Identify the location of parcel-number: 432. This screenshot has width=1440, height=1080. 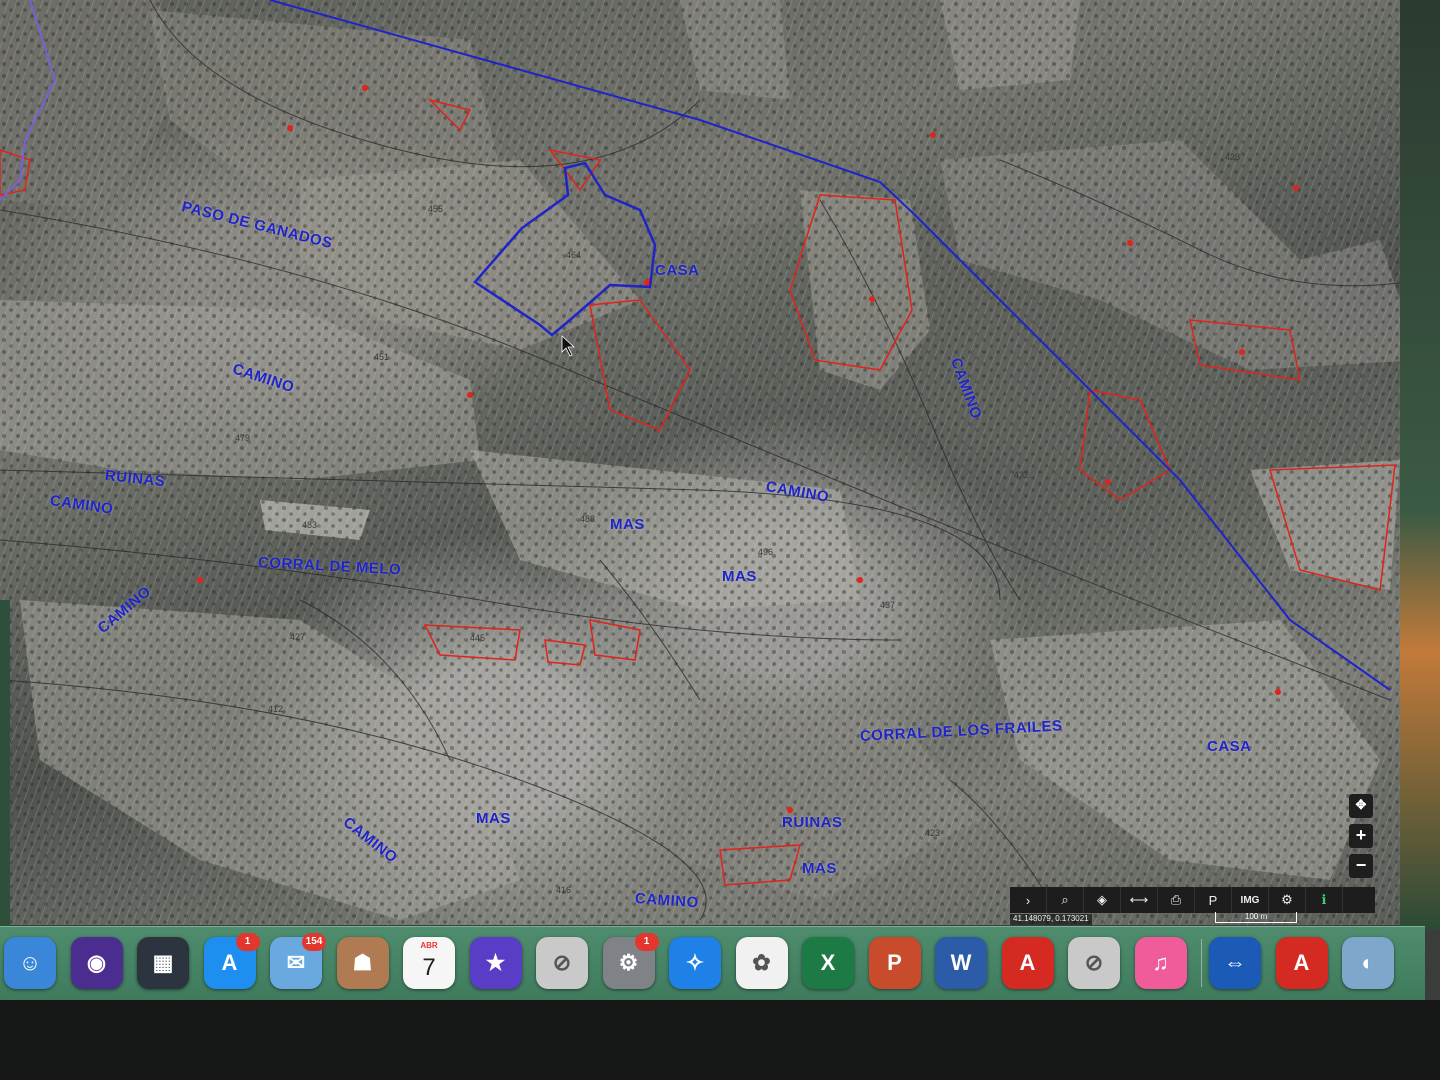
(1021, 475).